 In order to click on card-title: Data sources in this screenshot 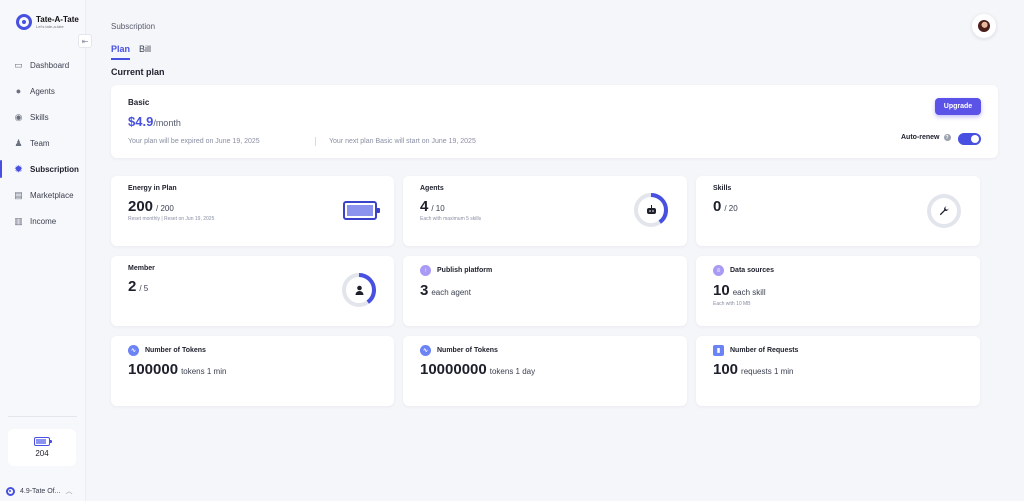, I will do `click(752, 270)`.